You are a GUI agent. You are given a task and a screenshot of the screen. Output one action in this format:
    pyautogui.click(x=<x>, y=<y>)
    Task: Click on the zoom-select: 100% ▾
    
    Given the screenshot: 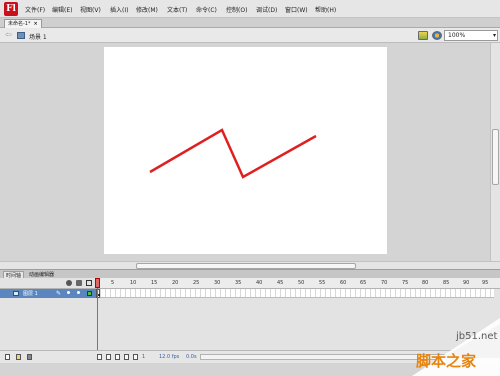 What is the action you would take?
    pyautogui.click(x=471, y=35)
    